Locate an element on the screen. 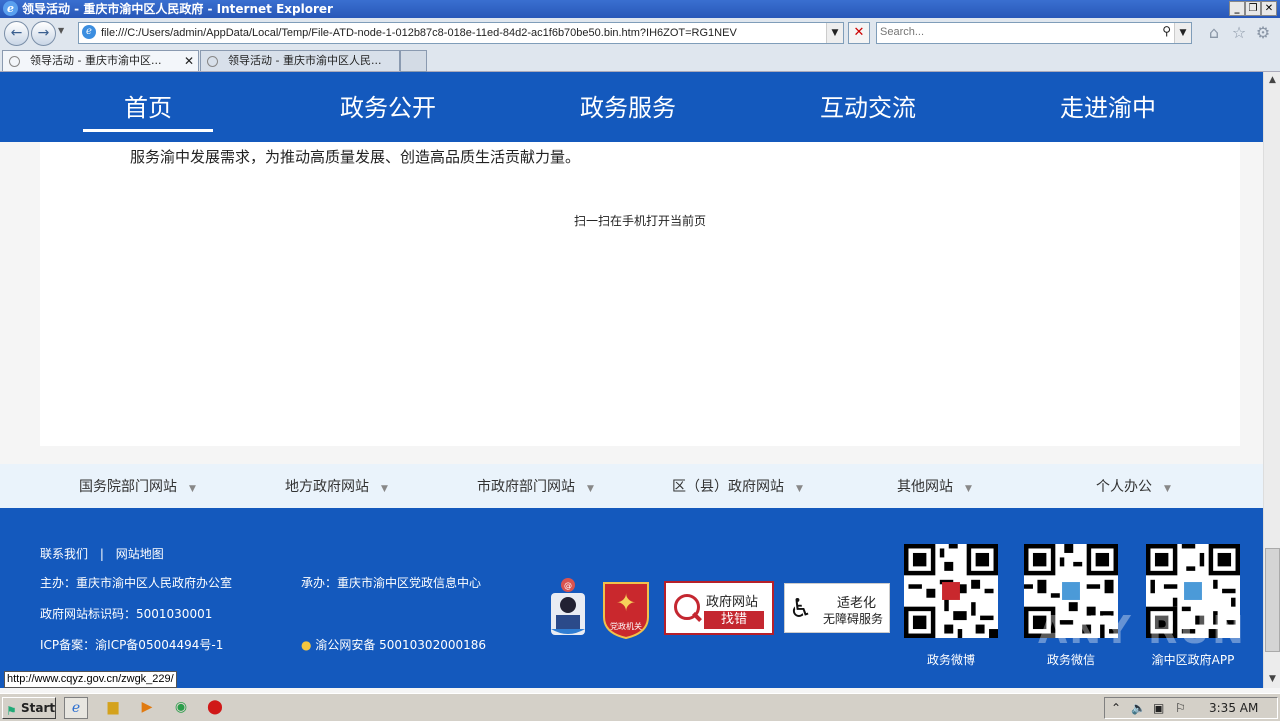 The width and height of the screenshot is (1280, 721). cyber-police-badge-icon: @ is located at coordinates (568, 608).